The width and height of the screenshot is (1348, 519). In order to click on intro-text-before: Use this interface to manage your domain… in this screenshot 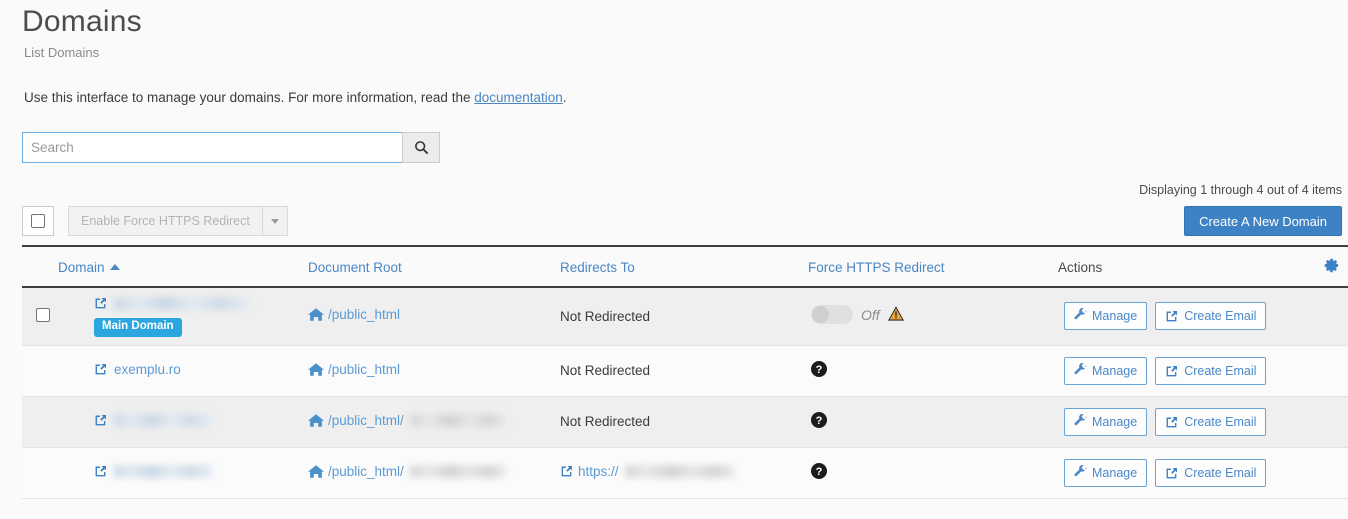, I will do `click(249, 97)`.